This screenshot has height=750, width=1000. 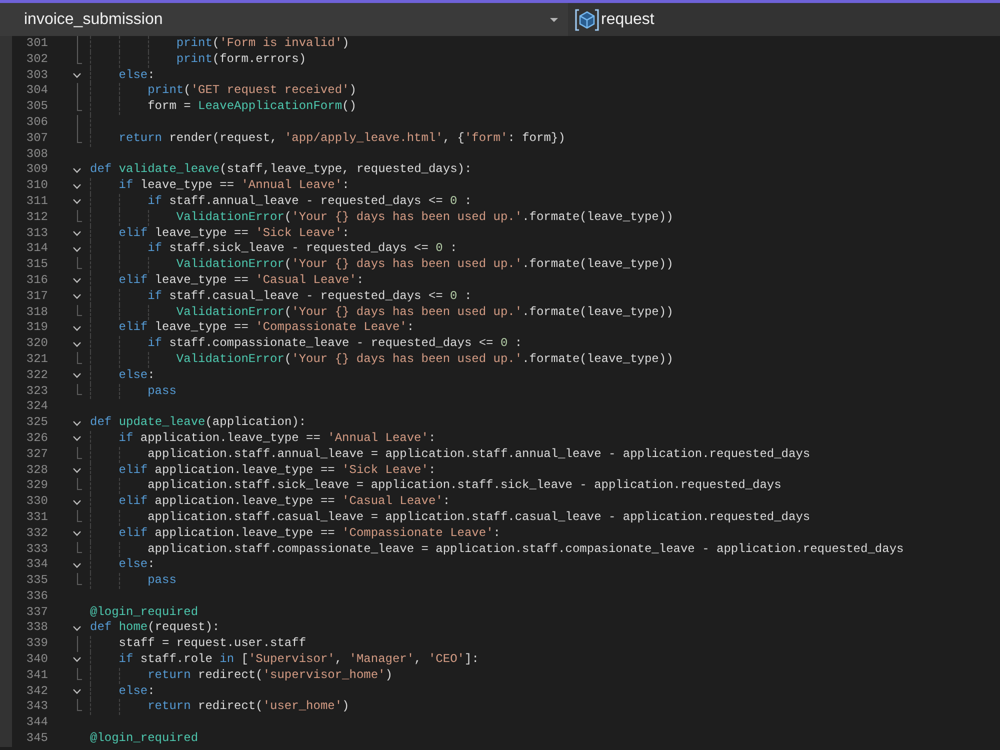 I want to click on line-number: 324, so click(x=37, y=407).